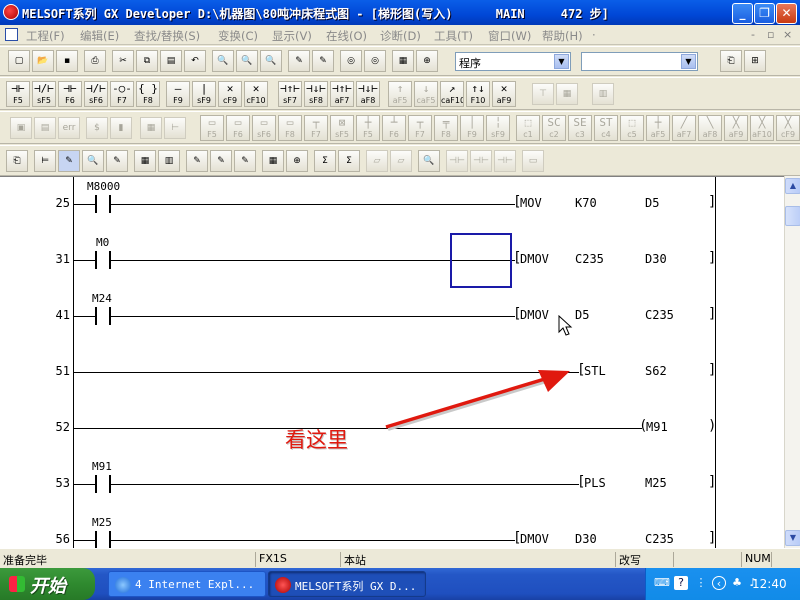 The height and width of the screenshot is (600, 800). I want to click on sfc-key-button: ╲ aF8, so click(710, 128).